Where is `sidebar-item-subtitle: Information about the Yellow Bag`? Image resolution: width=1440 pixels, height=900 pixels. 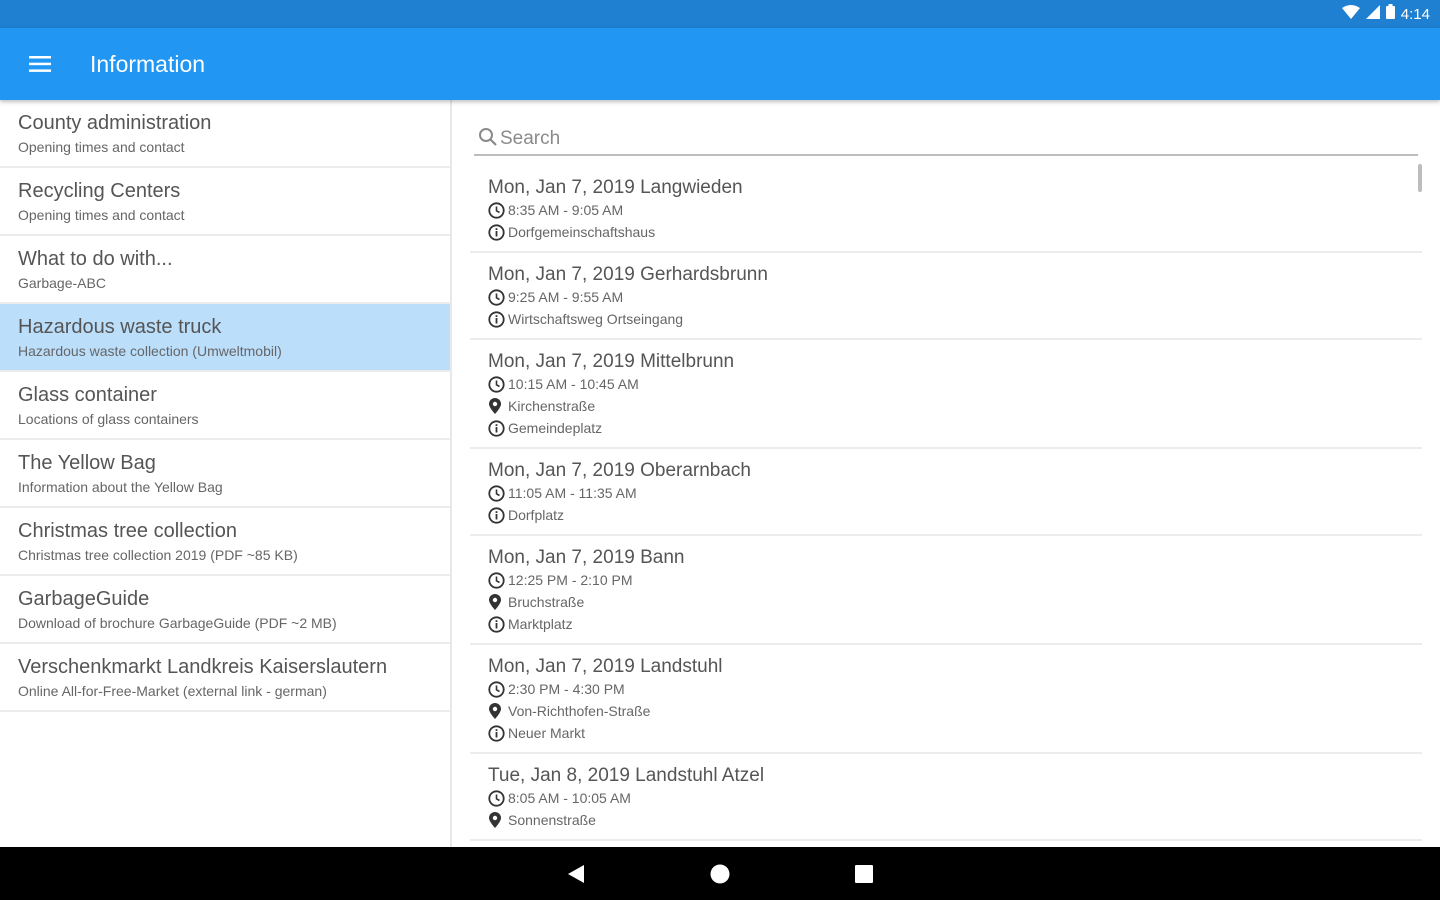 sidebar-item-subtitle: Information about the Yellow Bag is located at coordinates (120, 487).